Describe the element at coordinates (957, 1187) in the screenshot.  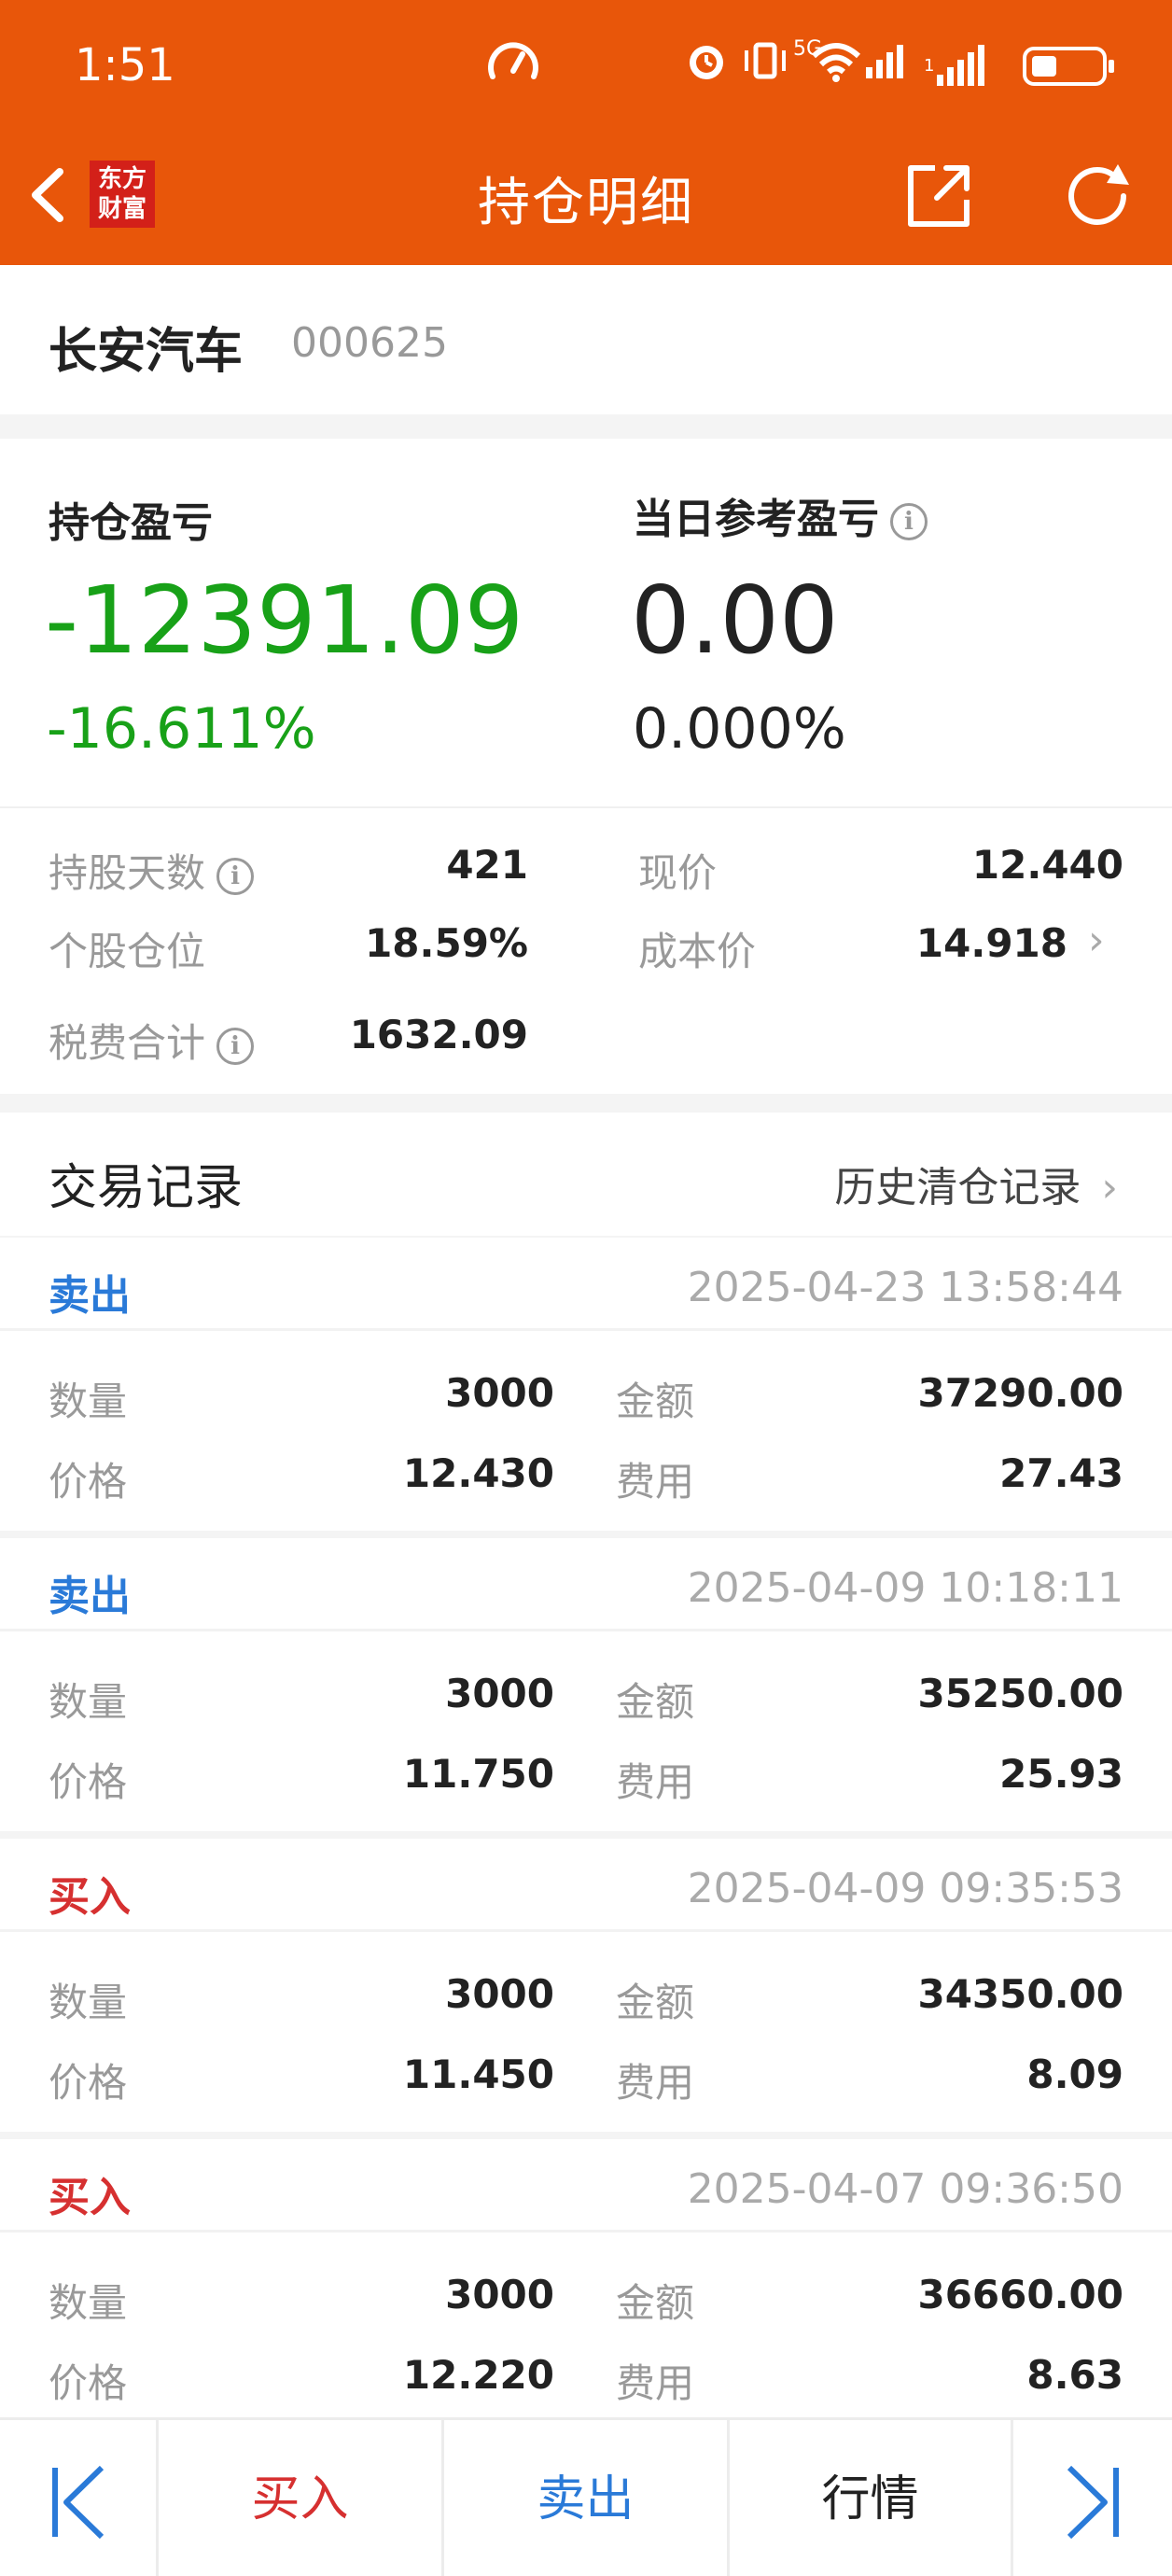
I see `history-clear-label: 历史清仓记录` at that location.